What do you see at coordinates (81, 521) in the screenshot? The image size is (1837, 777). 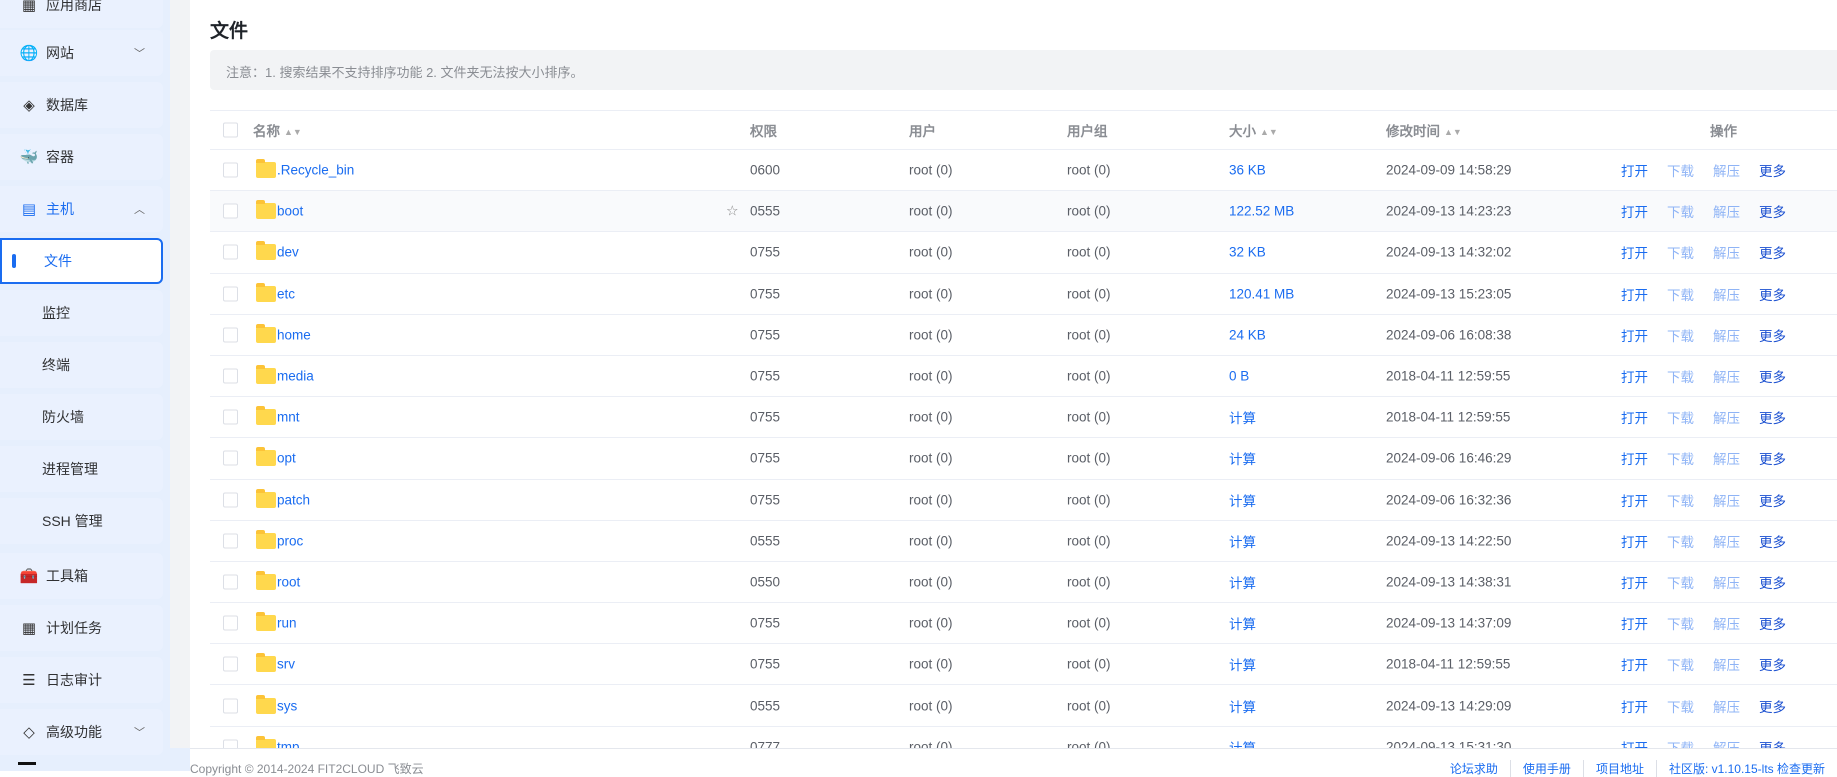 I see `sidebar-item: SSH 管理` at bounding box center [81, 521].